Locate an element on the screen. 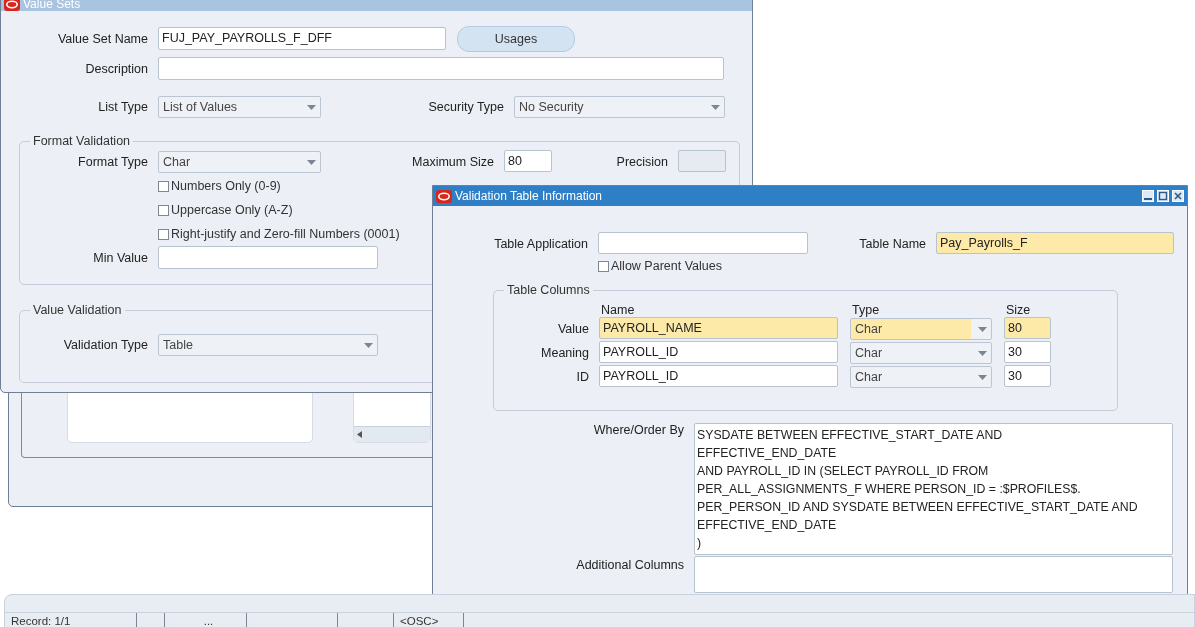 This screenshot has width=1195, height=627. description-field is located at coordinates (441, 68).